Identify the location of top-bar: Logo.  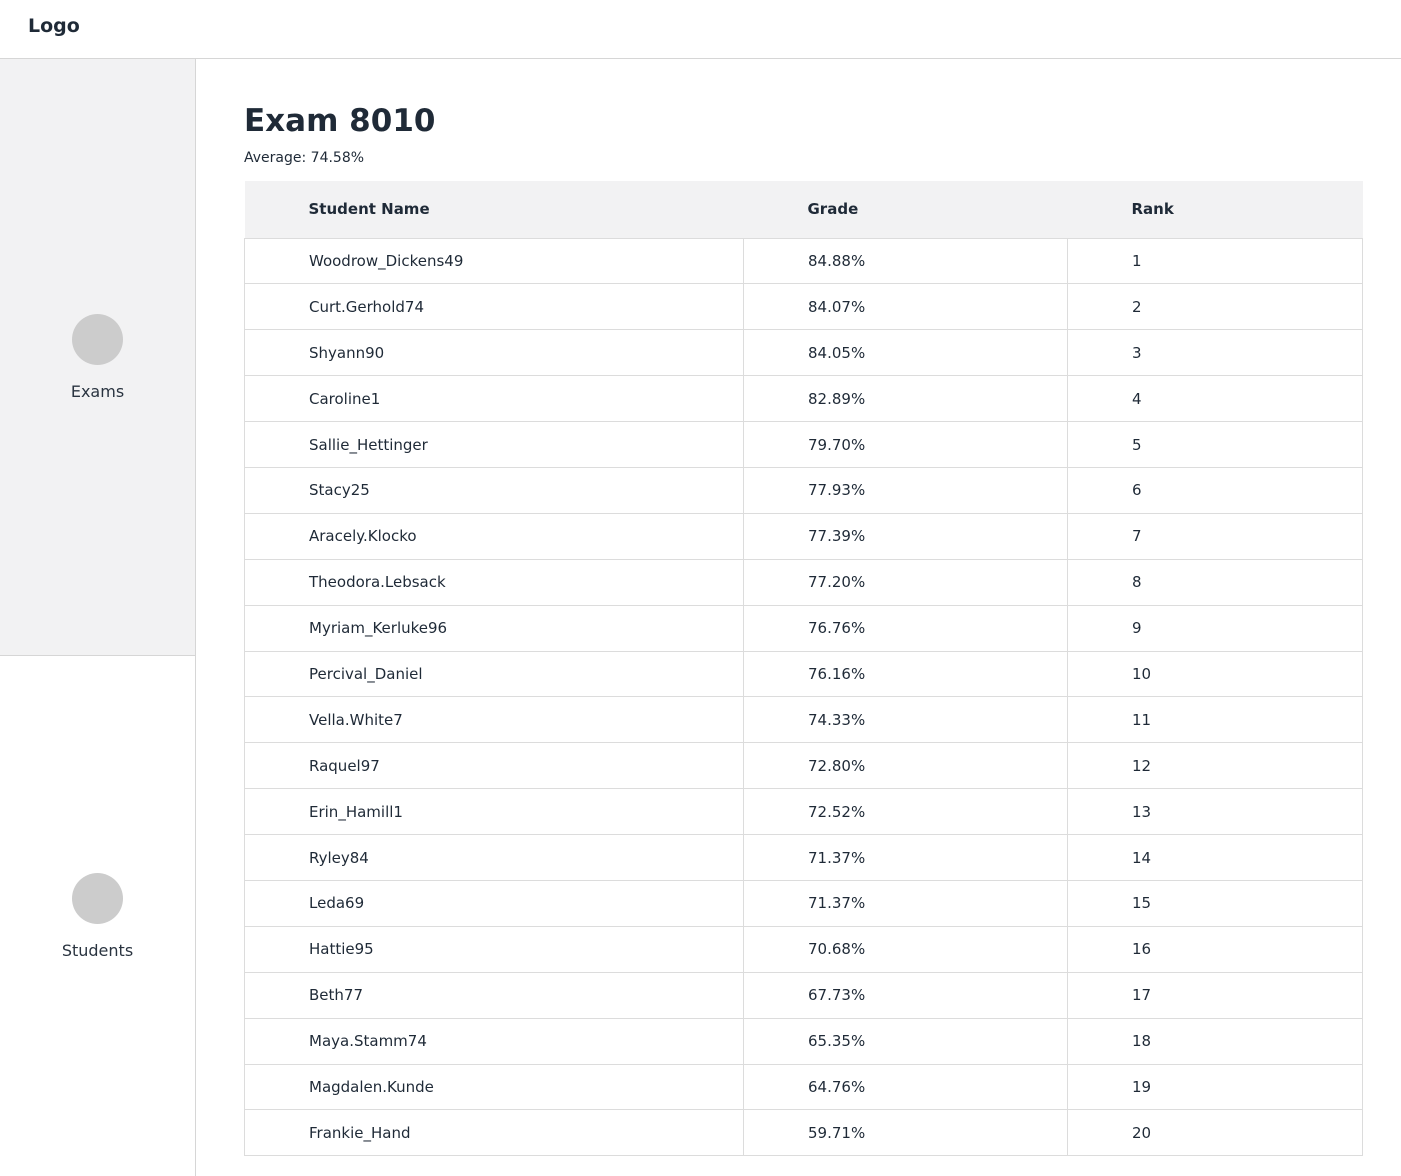
(700, 29).